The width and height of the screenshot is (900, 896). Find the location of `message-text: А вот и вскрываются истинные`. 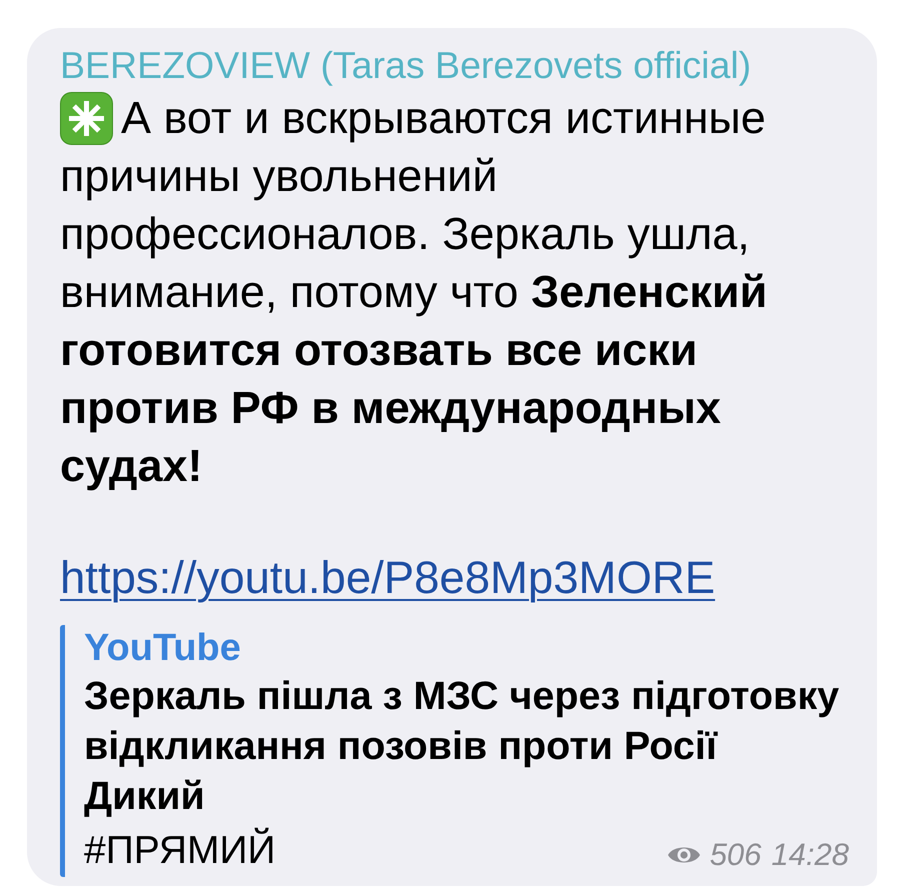

message-text: А вот и вскрываются истинные is located at coordinates (443, 118).